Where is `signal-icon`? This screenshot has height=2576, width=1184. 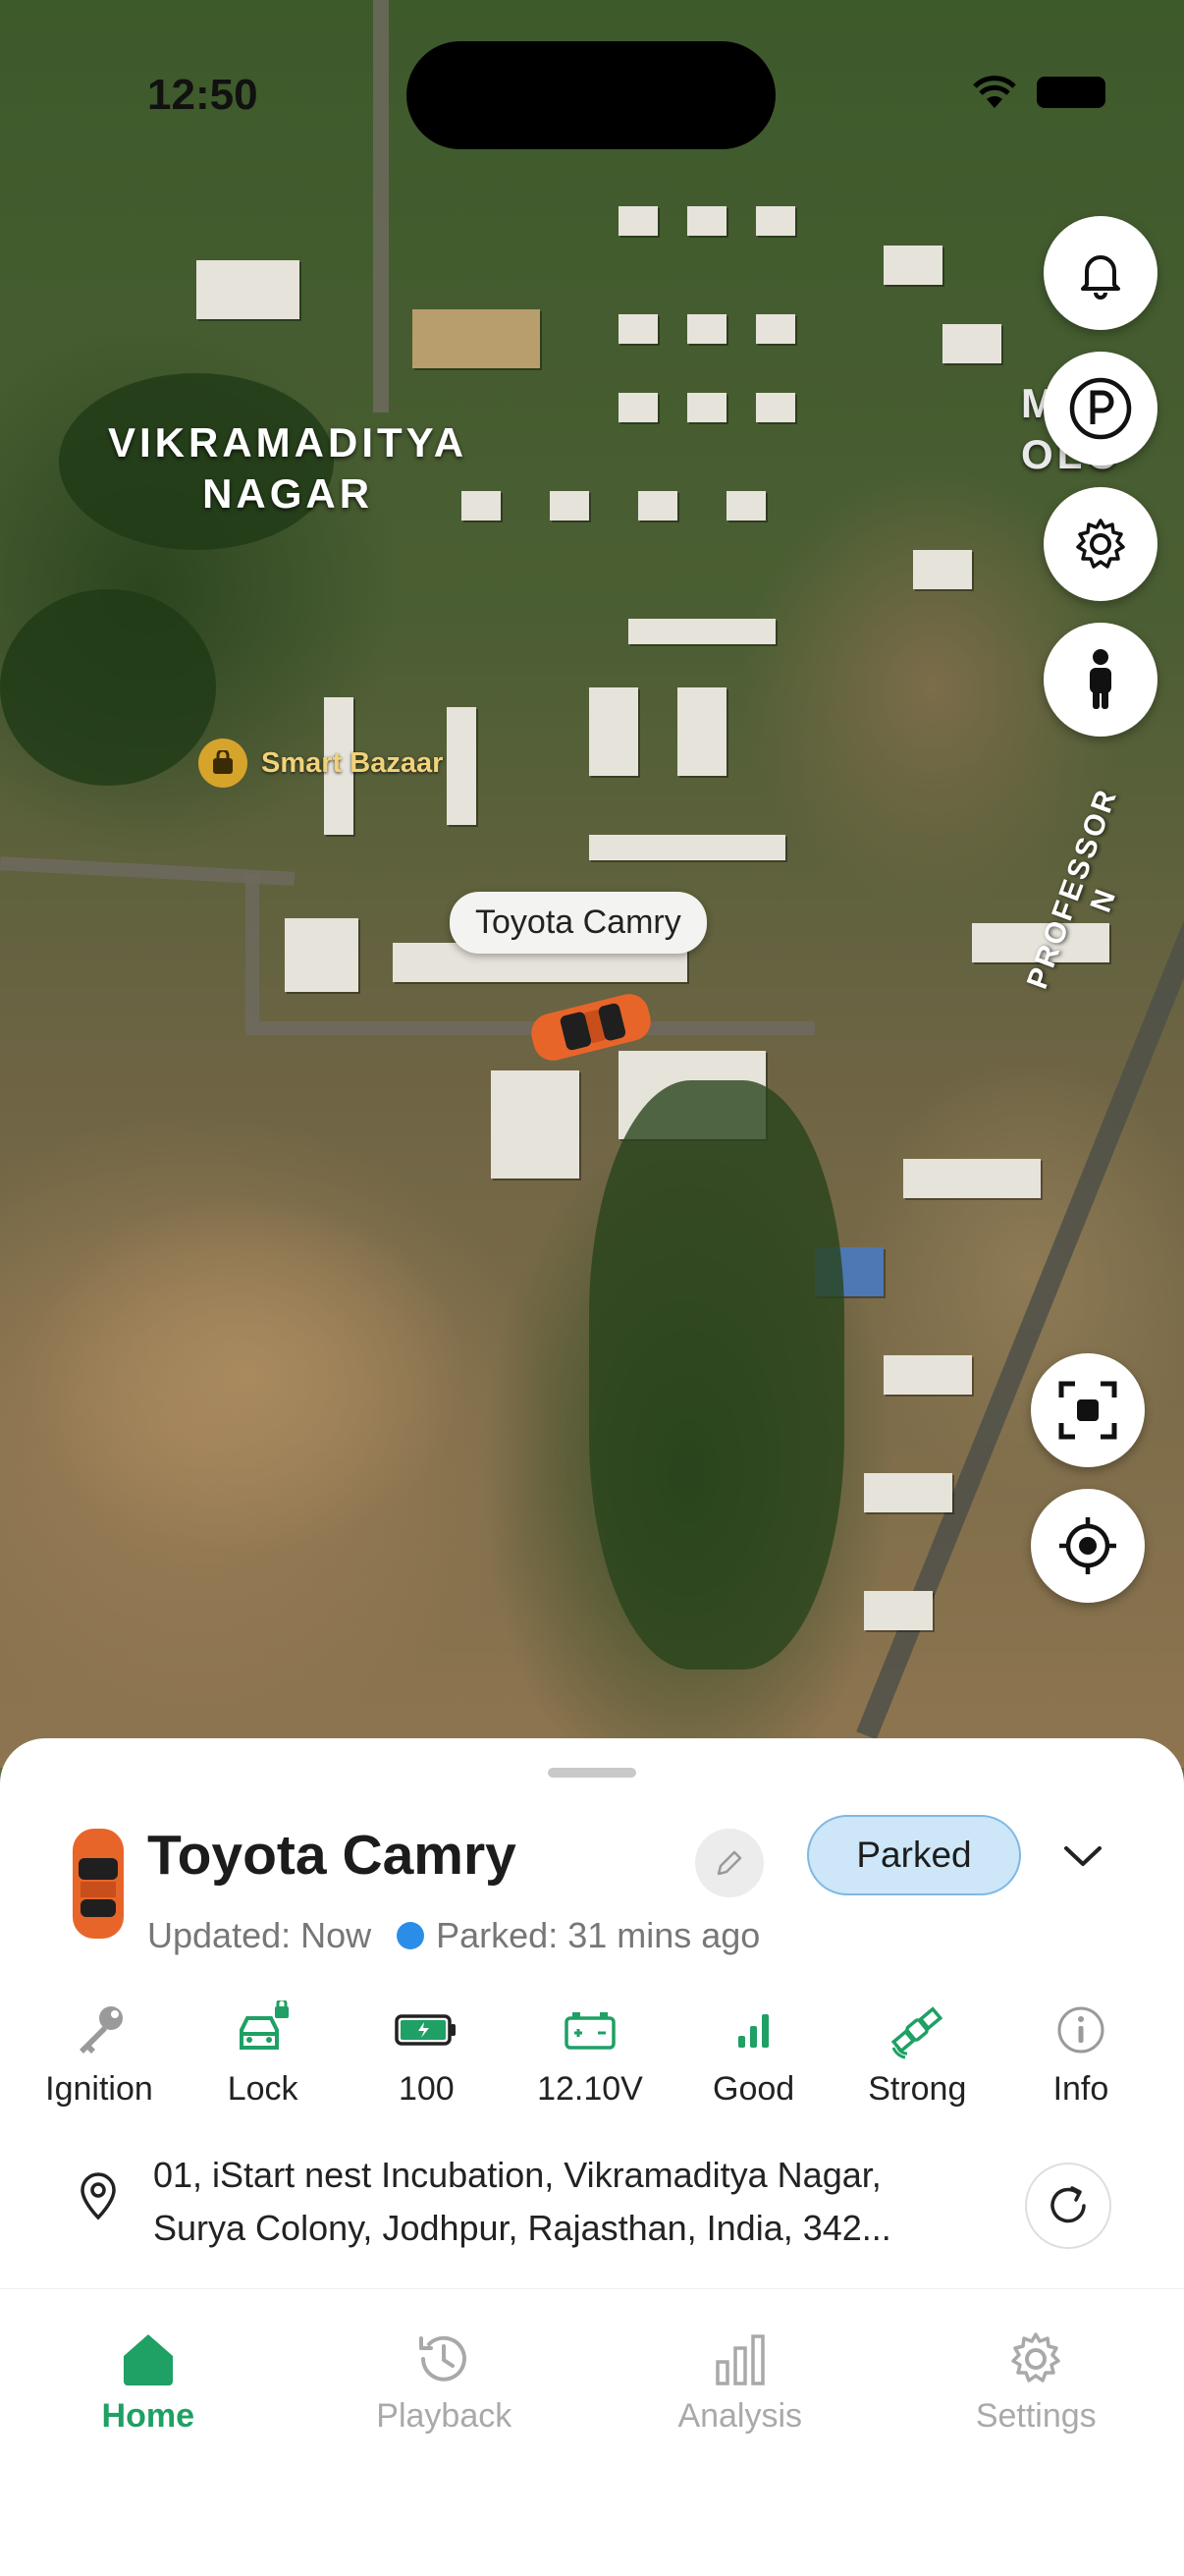
signal-icon is located at coordinates (754, 2030).